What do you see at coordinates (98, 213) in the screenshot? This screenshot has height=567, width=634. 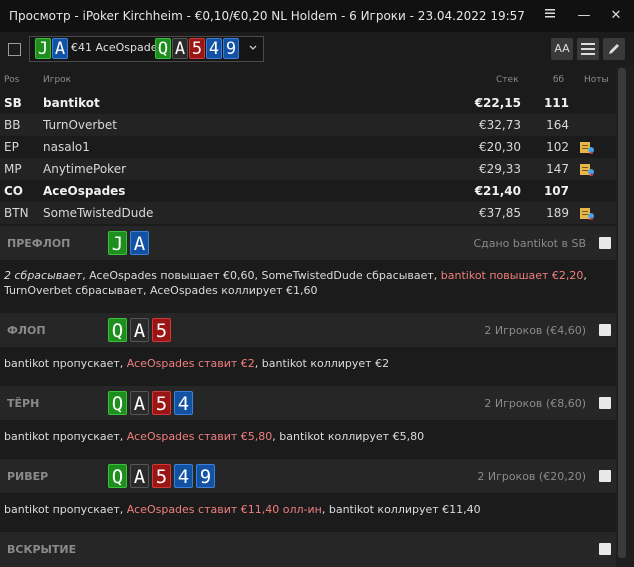 I see `player-name: SomeTwistedDude` at bounding box center [98, 213].